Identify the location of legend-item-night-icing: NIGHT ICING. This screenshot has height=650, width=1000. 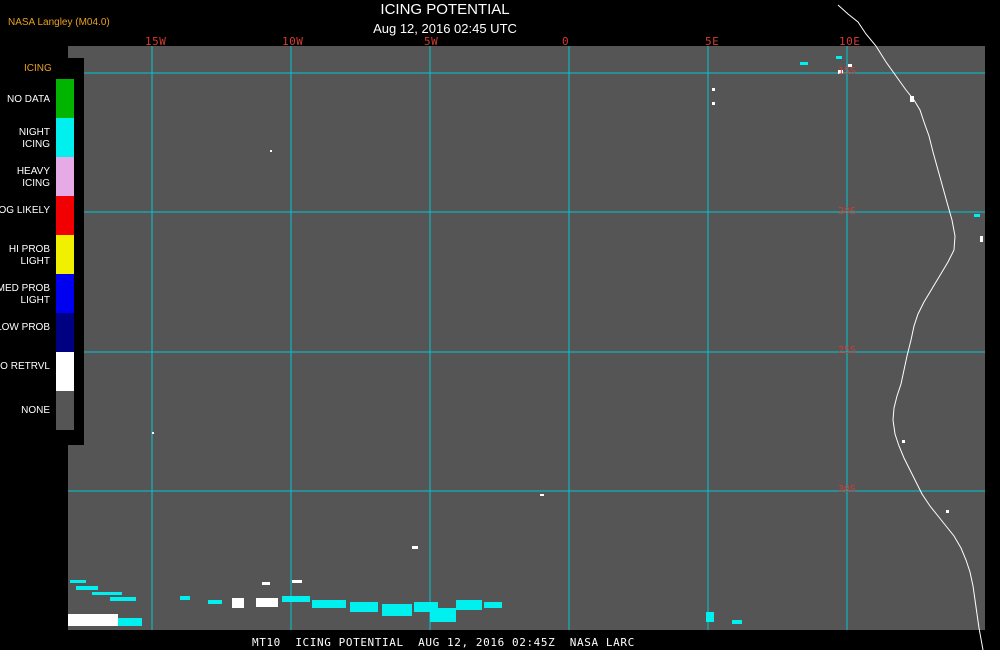
(42, 137).